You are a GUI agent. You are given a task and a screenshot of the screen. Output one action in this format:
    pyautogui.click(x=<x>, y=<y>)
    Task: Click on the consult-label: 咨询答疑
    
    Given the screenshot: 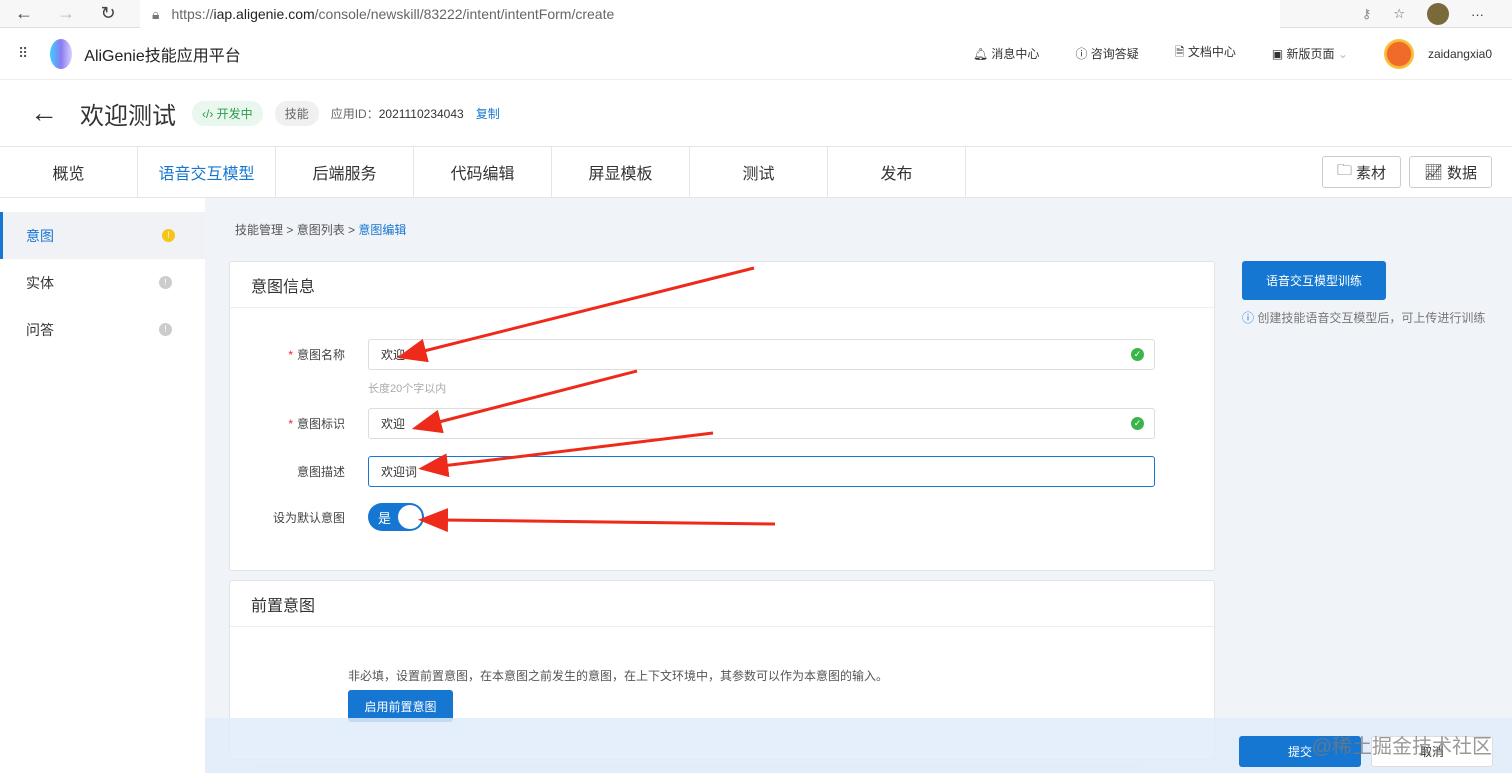 What is the action you would take?
    pyautogui.click(x=1114, y=54)
    